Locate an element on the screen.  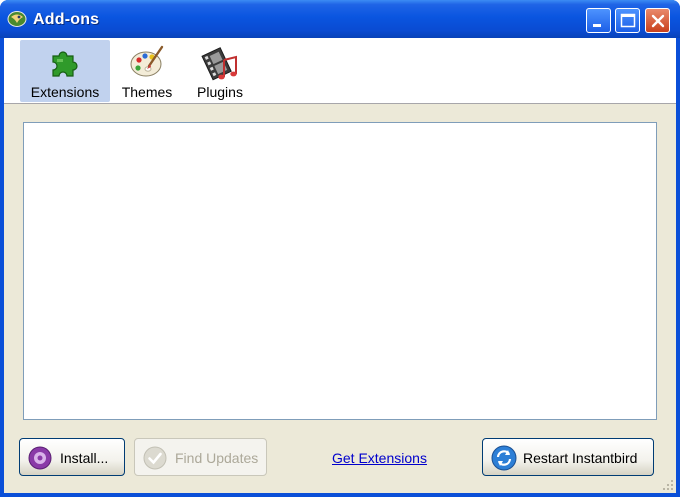
title-bar: Add-ons is located at coordinates (340, 19).